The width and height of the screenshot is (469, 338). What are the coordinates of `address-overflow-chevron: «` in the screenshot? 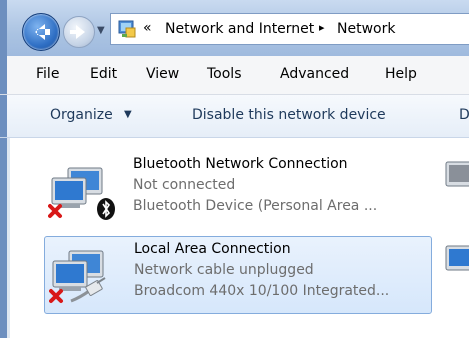 It's located at (147, 28).